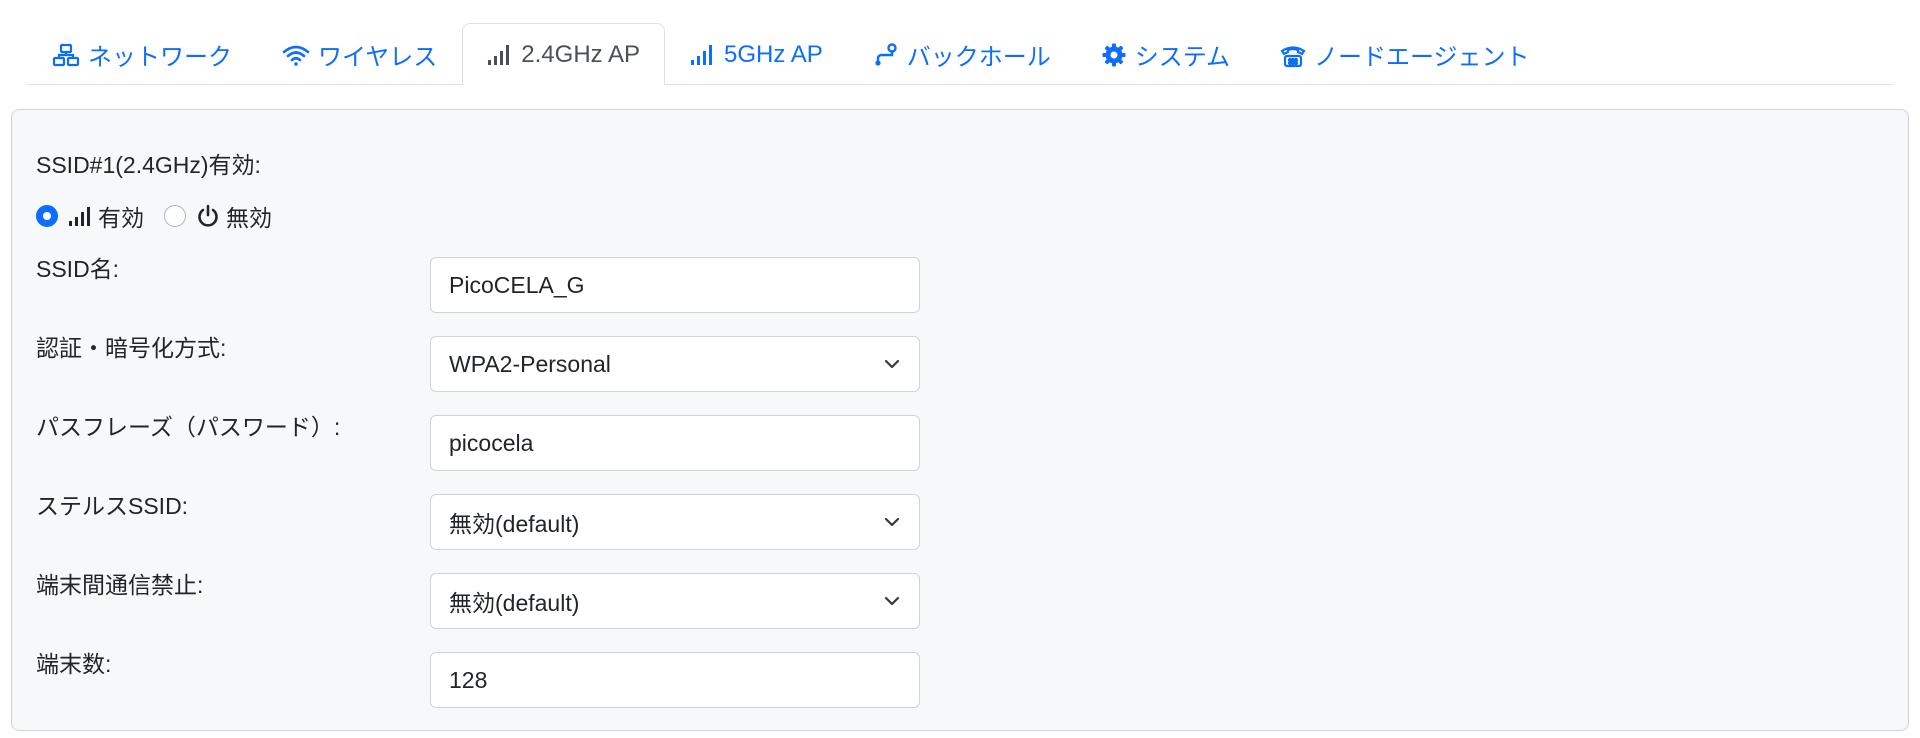 Image resolution: width=1920 pixels, height=738 pixels. What do you see at coordinates (296, 55) in the screenshot?
I see `wifi-icon` at bounding box center [296, 55].